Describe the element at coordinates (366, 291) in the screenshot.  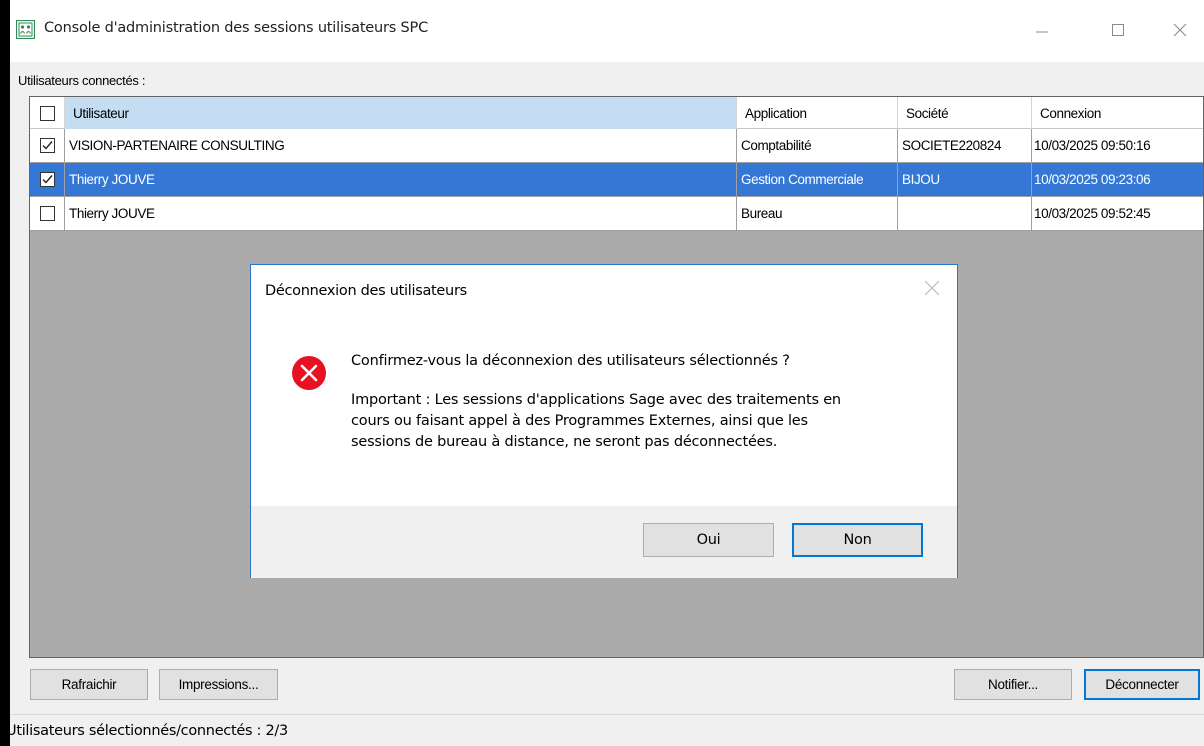
I see `dialog-title: Déconnexion des utilisateurs` at that location.